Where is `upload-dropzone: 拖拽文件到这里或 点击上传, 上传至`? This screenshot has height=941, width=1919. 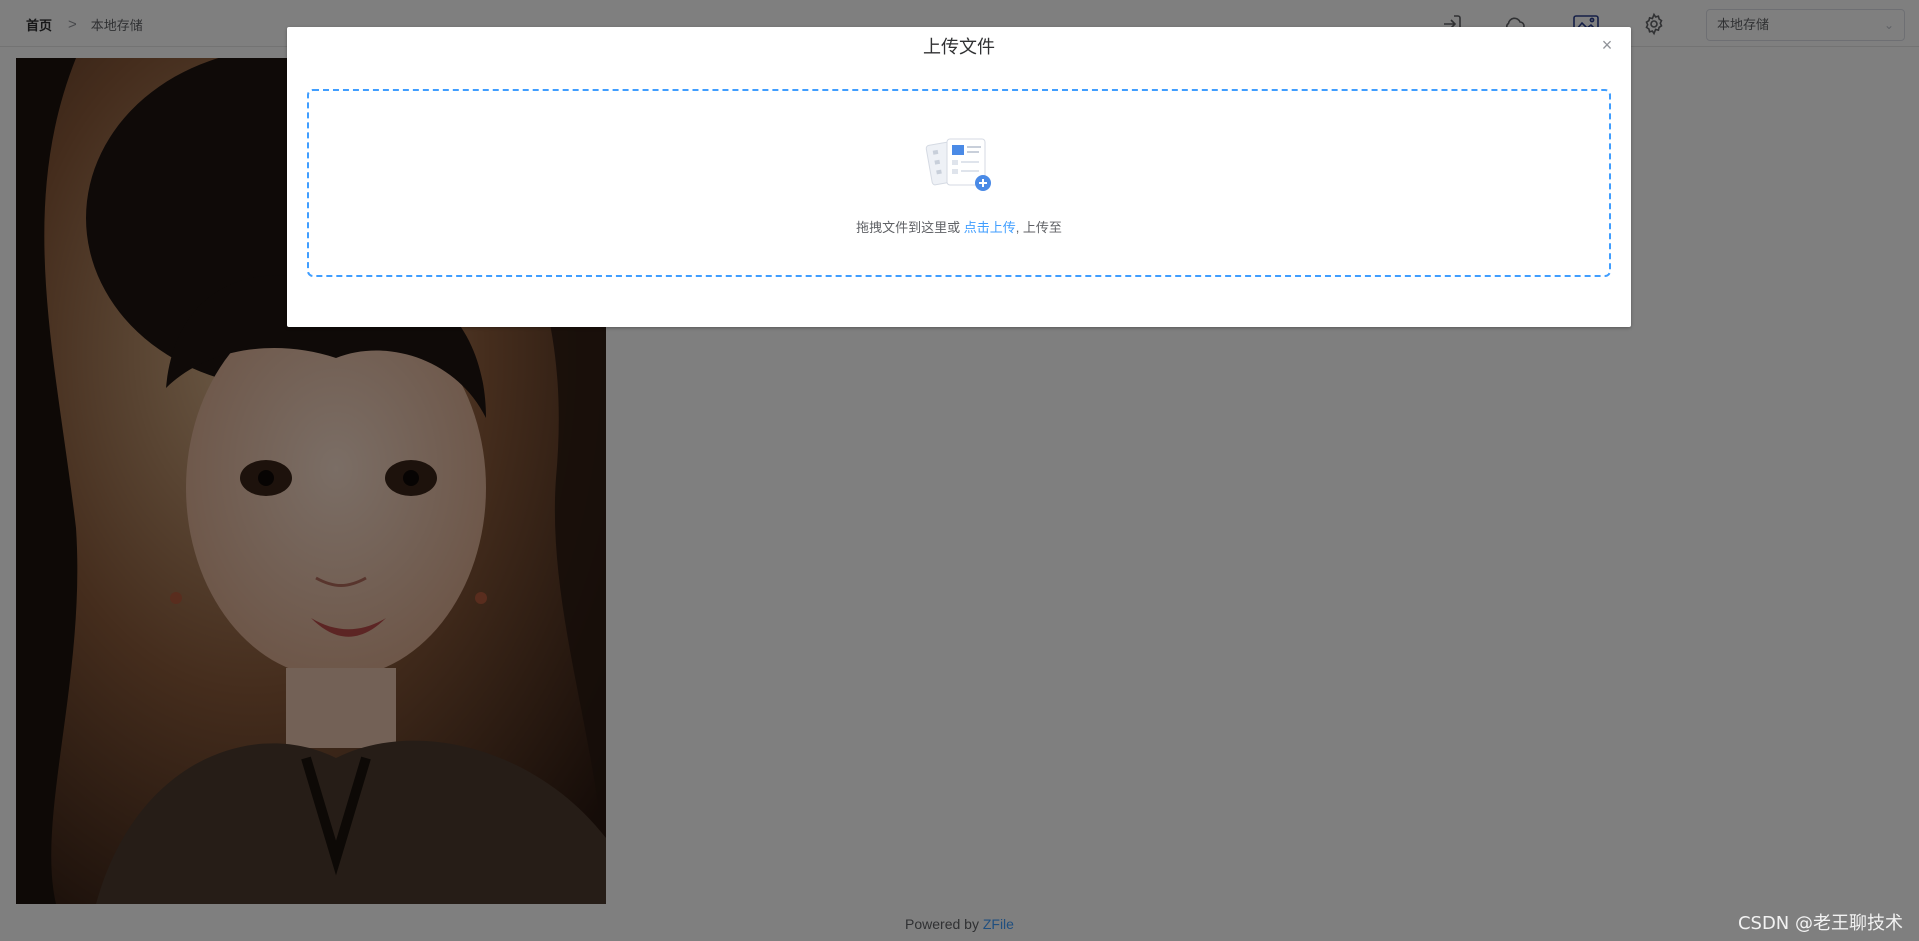 upload-dropzone: 拖拽文件到这里或 点击上传, 上传至 is located at coordinates (959, 183).